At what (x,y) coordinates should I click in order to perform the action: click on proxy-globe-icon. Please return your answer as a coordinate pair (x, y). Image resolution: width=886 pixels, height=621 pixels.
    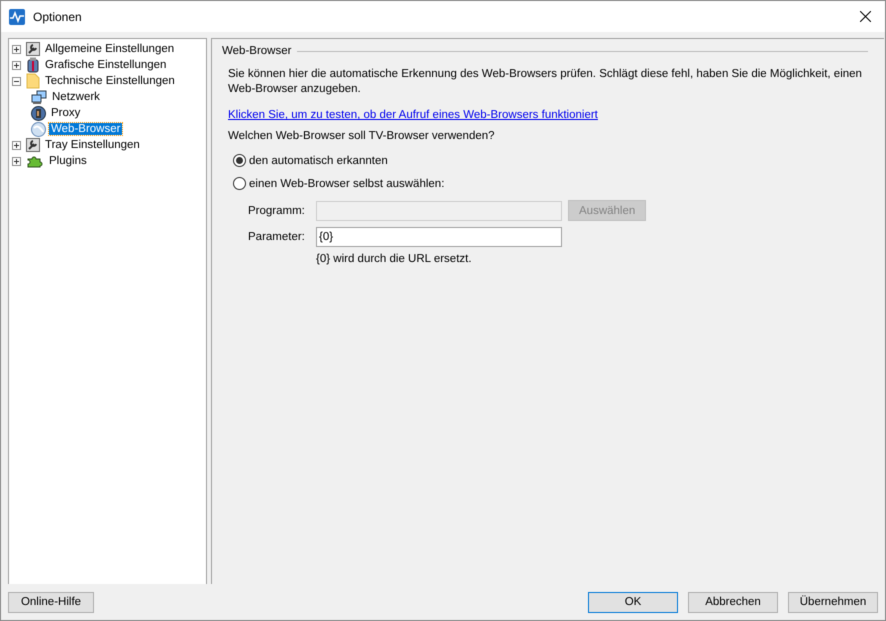
    Looking at the image, I should click on (38, 113).